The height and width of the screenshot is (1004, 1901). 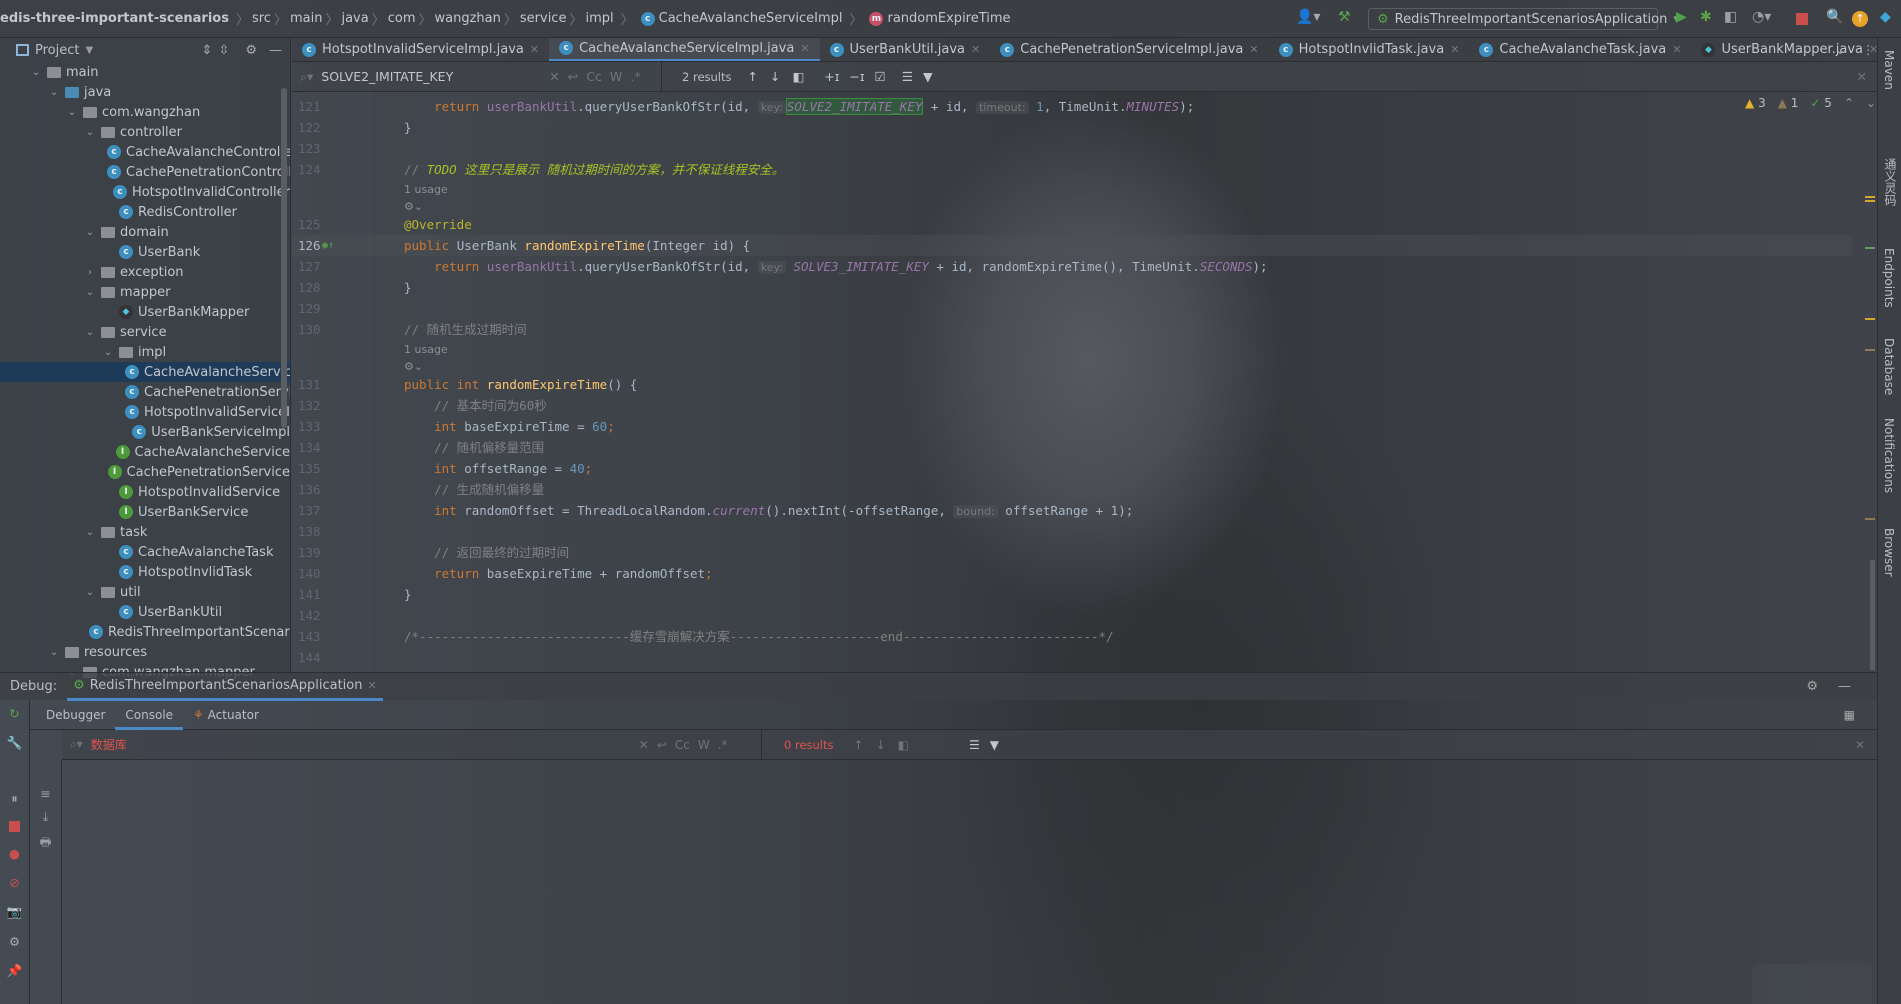 What do you see at coordinates (226, 715) in the screenshot?
I see `tab-actuator: ⚘ Actuator` at bounding box center [226, 715].